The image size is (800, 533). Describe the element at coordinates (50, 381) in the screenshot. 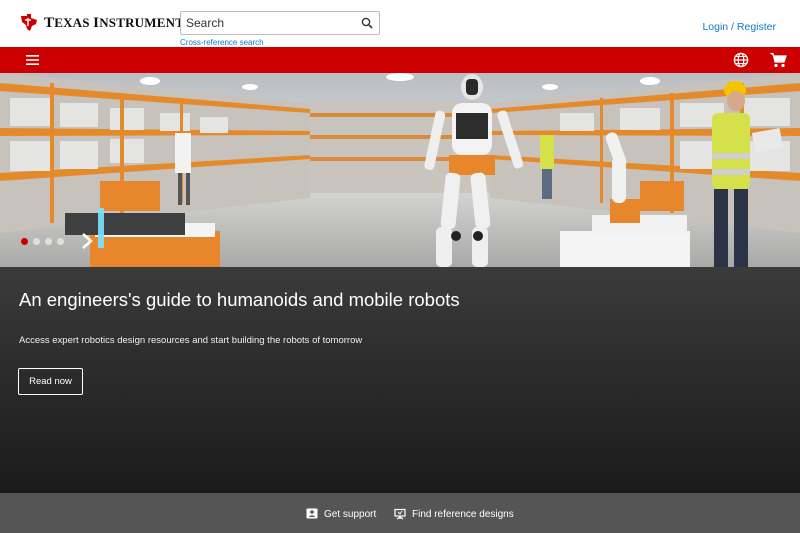

I see `read-now-button: Read now` at that location.